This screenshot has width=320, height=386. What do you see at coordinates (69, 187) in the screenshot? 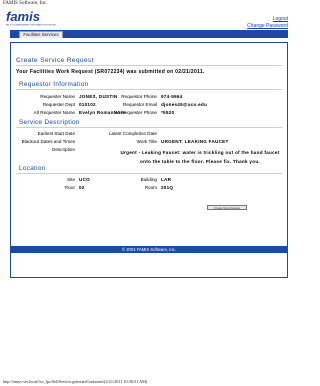
I see `floor-label: Floor` at bounding box center [69, 187].